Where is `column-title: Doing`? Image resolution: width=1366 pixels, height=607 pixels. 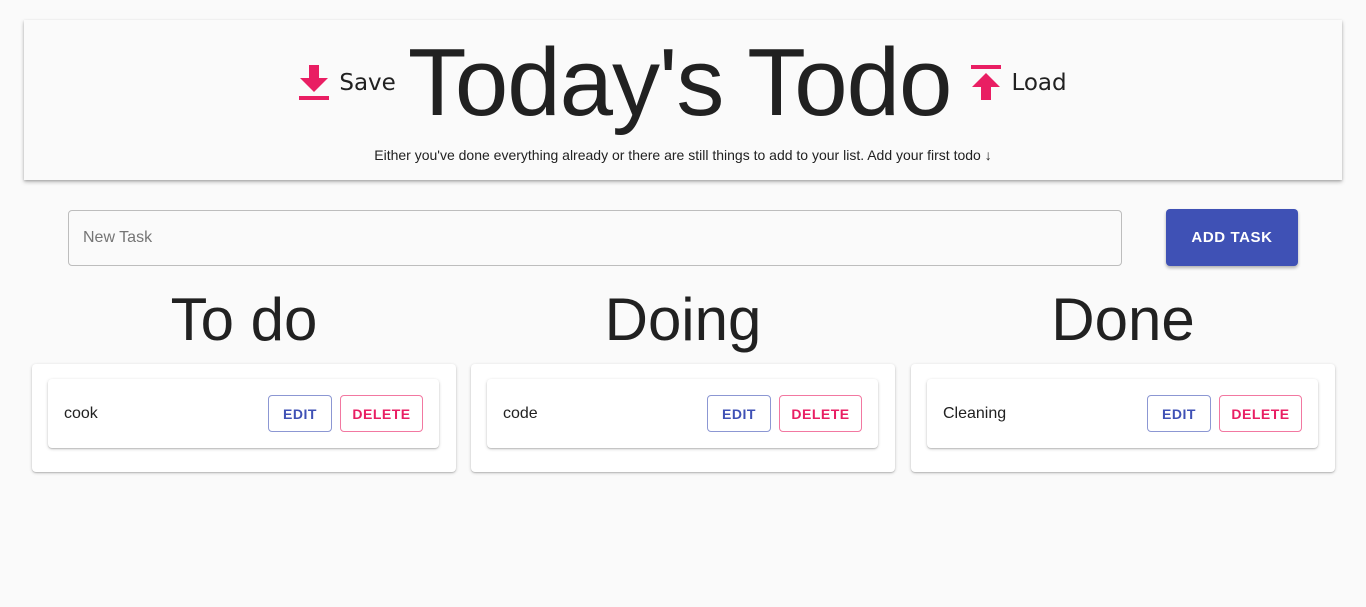 column-title: Doing is located at coordinates (683, 319).